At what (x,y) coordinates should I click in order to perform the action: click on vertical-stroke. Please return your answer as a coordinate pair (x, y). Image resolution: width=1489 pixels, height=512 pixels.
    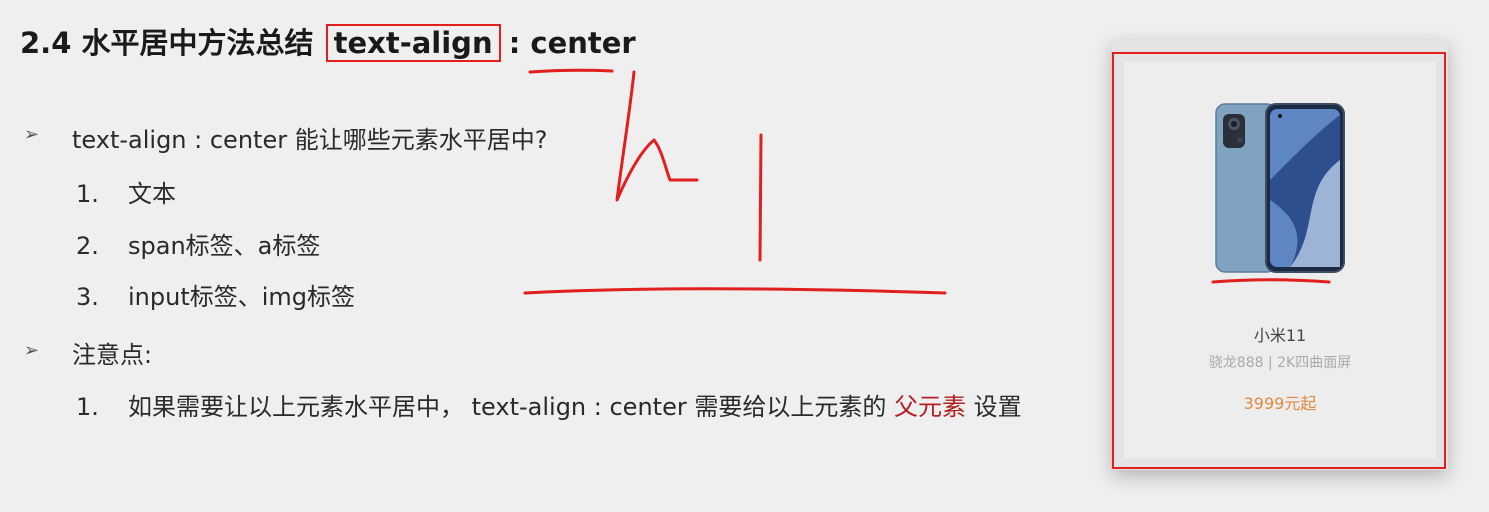
    Looking at the image, I should click on (760, 197).